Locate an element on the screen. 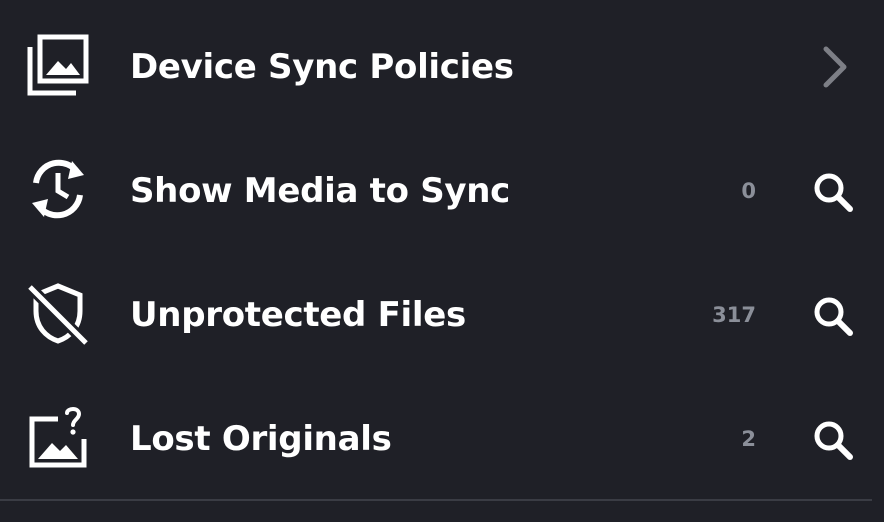  item-count: 2 is located at coordinates (748, 439).